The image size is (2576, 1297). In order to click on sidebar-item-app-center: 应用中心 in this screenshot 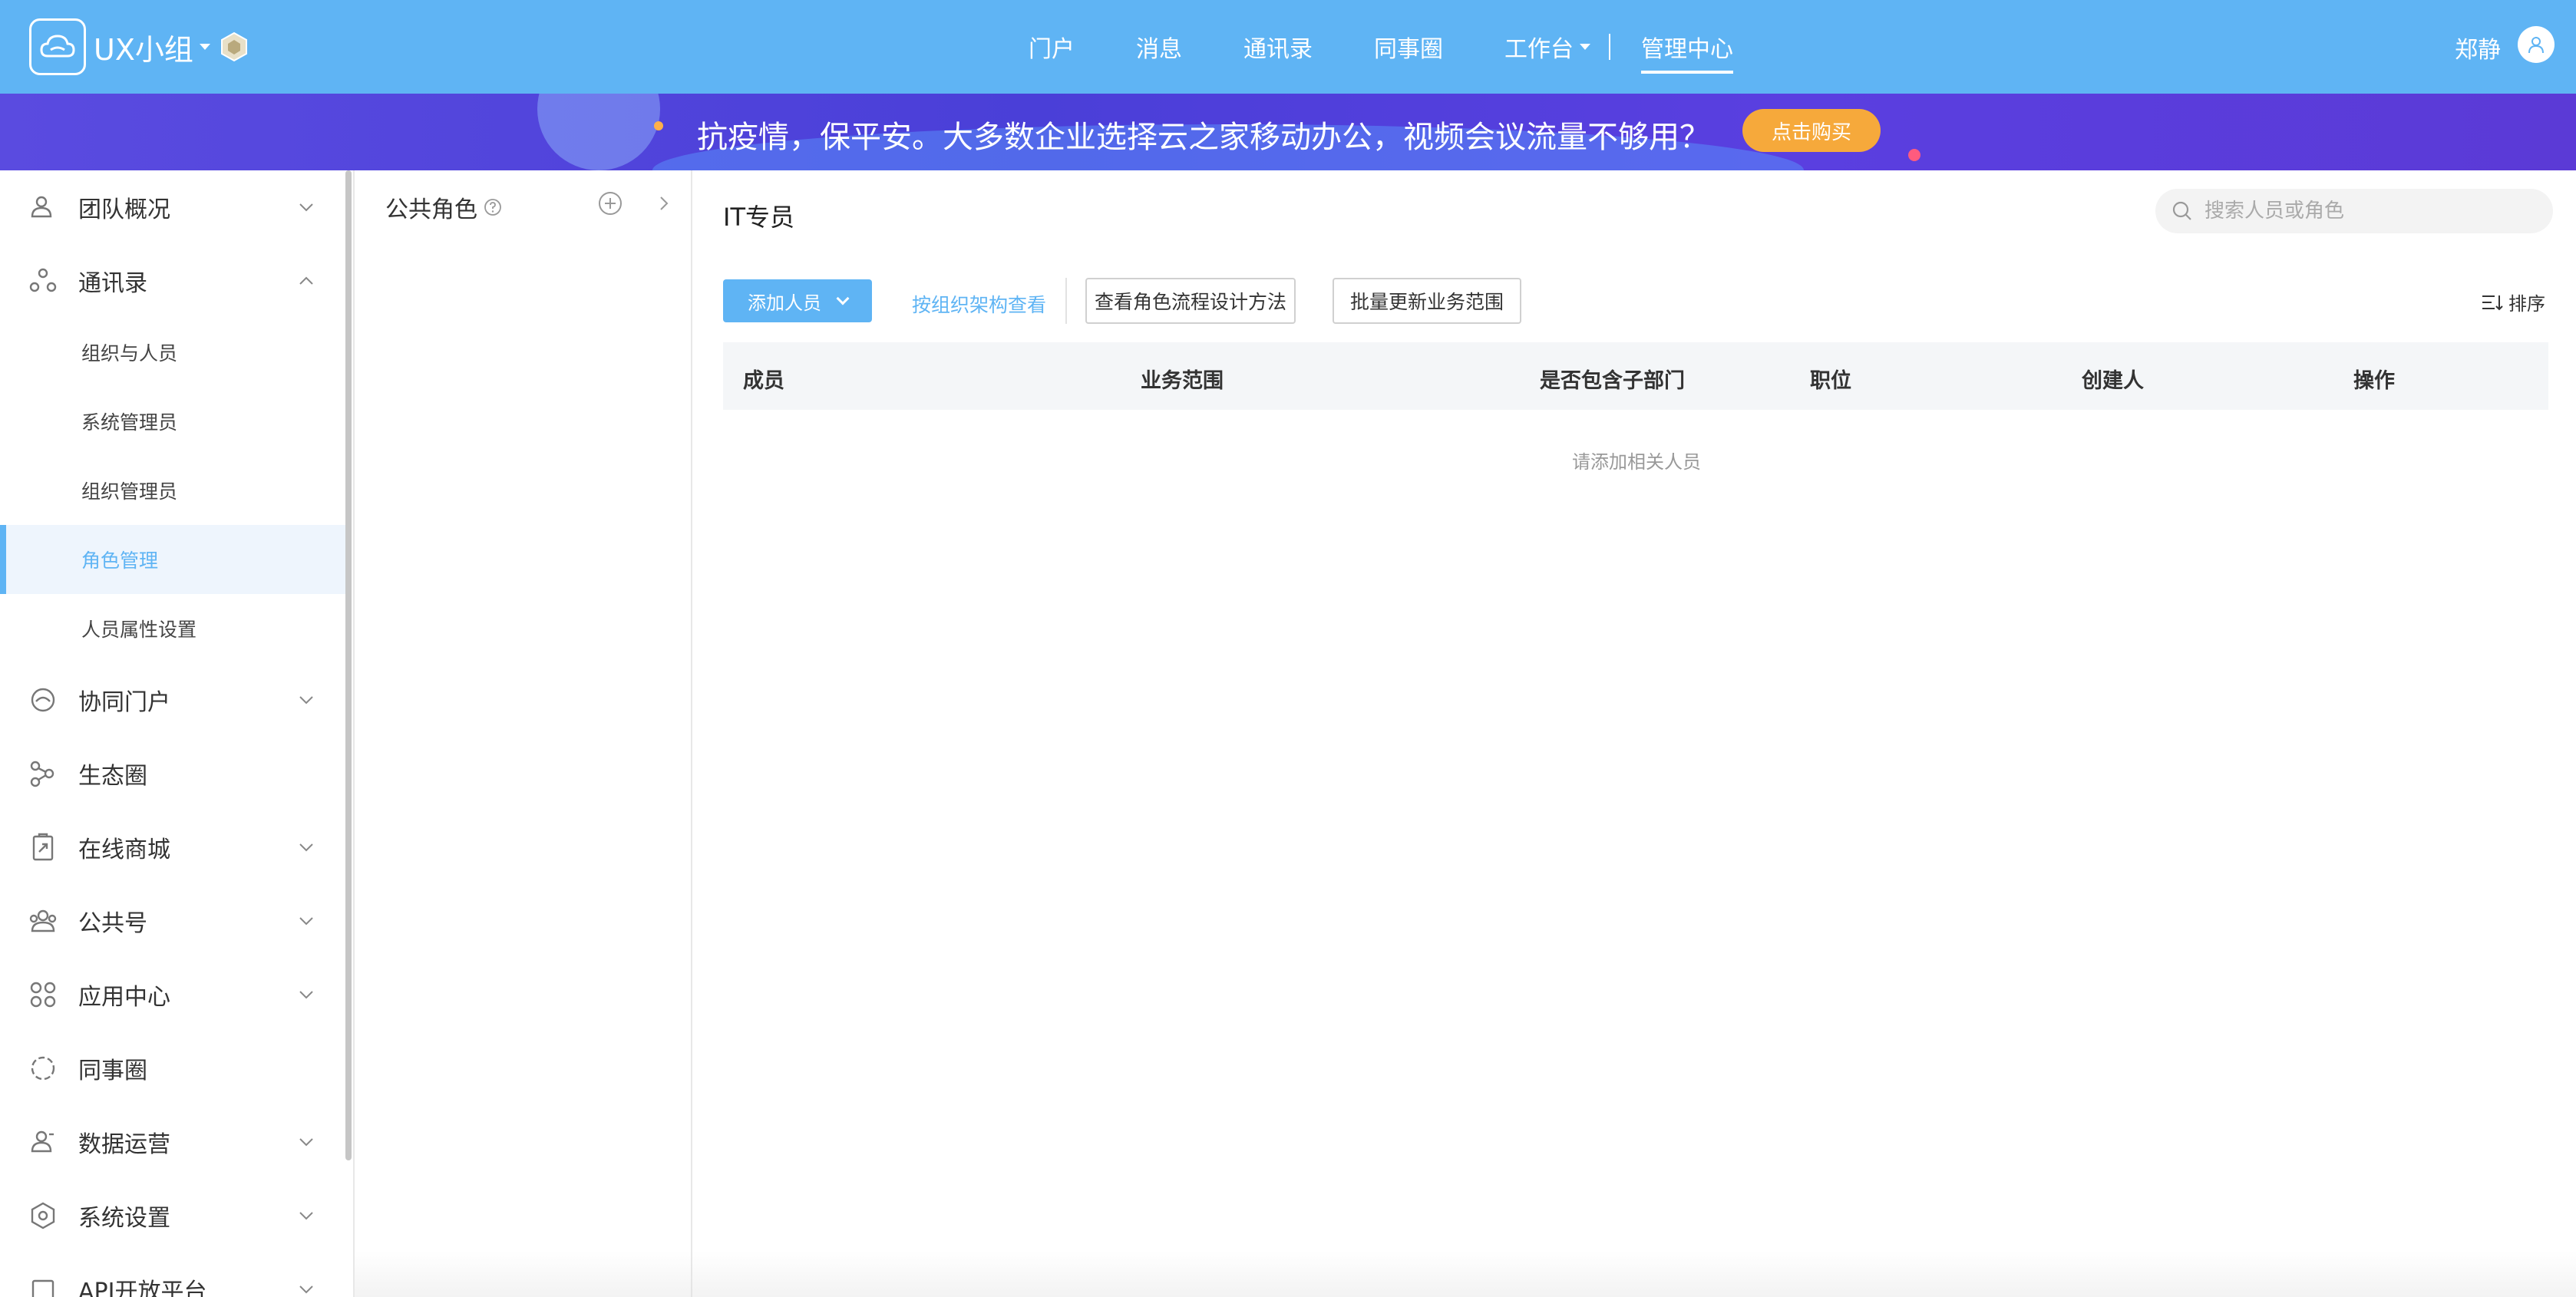, I will do `click(172, 994)`.